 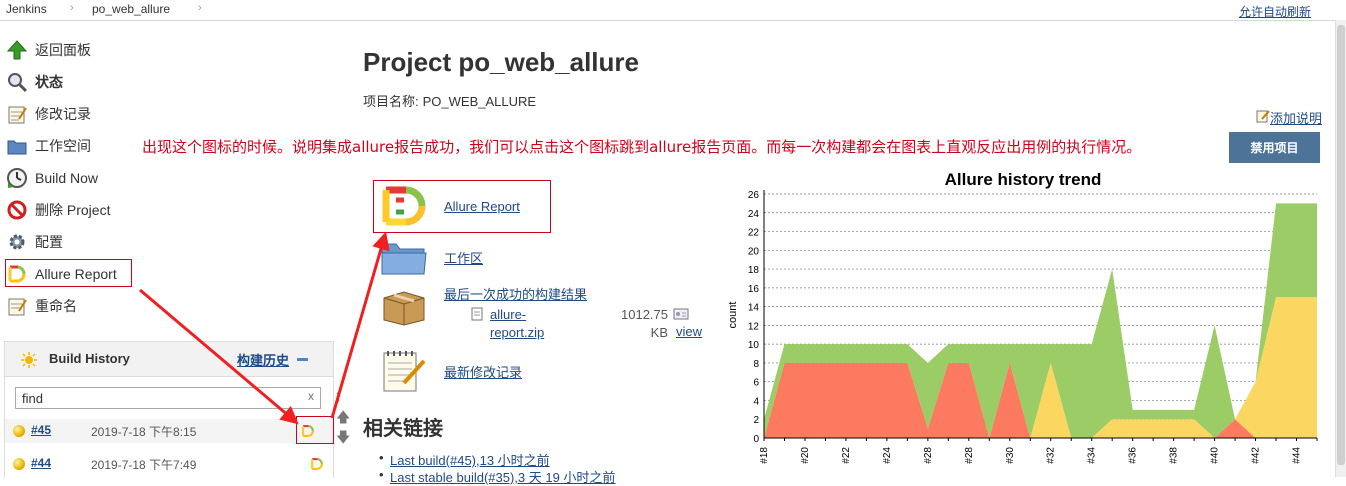 What do you see at coordinates (169, 359) in the screenshot?
I see `build-history-header: Build History 构建历史` at bounding box center [169, 359].